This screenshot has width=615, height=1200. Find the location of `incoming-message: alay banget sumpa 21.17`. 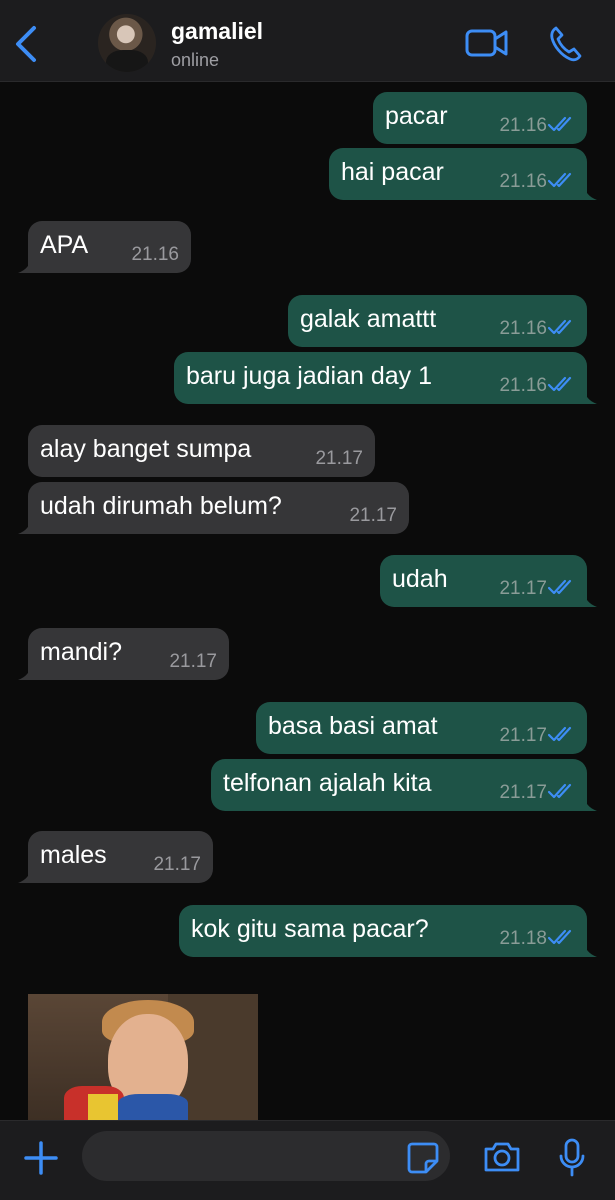

incoming-message: alay banget sumpa 21.17 is located at coordinates (201, 451).